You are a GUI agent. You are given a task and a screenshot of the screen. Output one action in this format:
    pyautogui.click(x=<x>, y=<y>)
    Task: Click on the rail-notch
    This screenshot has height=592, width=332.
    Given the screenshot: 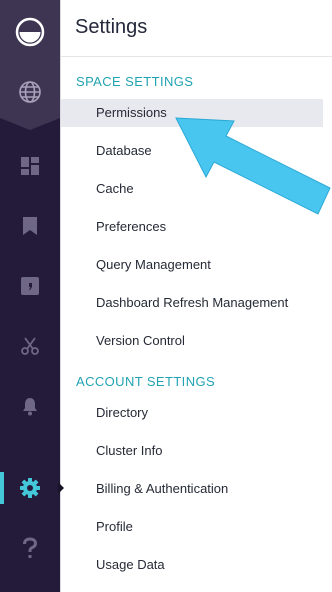 What is the action you would take?
    pyautogui.click(x=30, y=124)
    